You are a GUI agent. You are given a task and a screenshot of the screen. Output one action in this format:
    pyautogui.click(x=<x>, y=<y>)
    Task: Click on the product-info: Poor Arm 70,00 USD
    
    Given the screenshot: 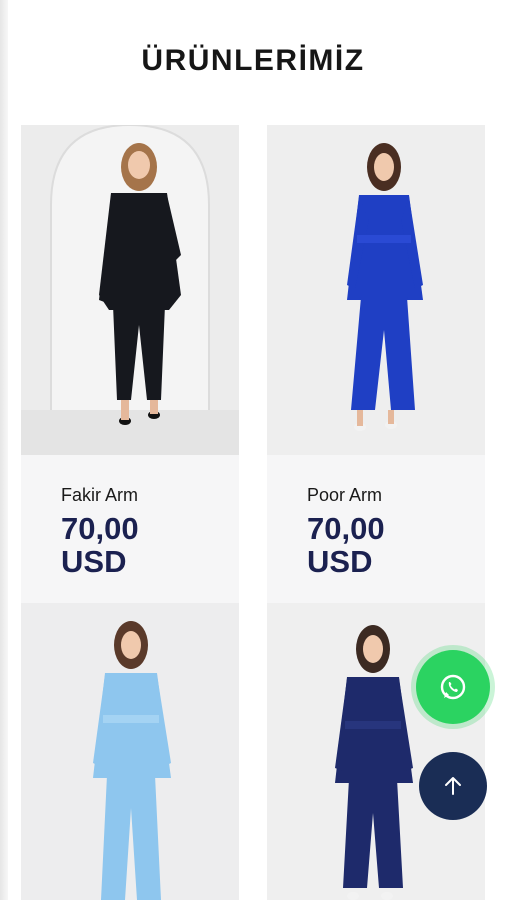 What is the action you would take?
    pyautogui.click(x=376, y=516)
    